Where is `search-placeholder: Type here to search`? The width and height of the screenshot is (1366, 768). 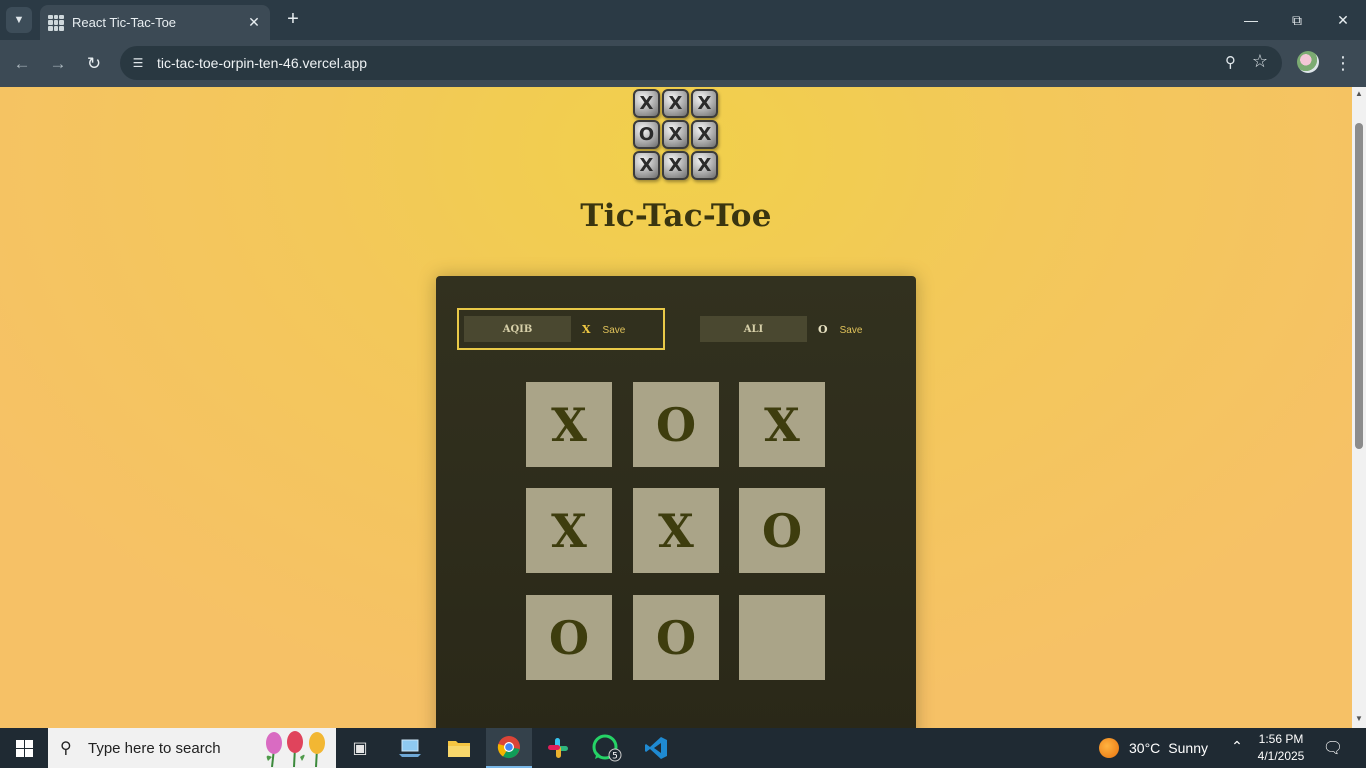 search-placeholder: Type here to search is located at coordinates (154, 748).